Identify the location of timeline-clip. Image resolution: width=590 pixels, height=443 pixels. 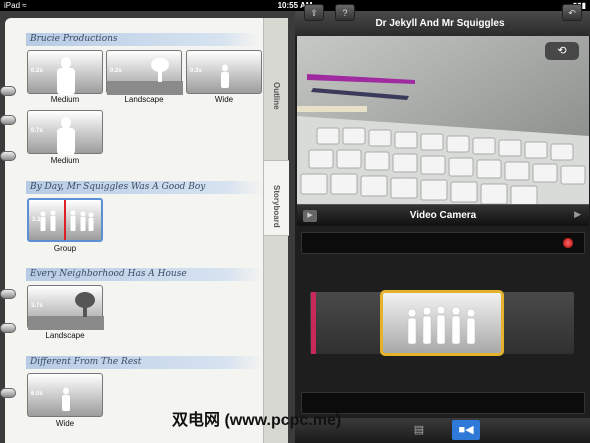
(442, 323).